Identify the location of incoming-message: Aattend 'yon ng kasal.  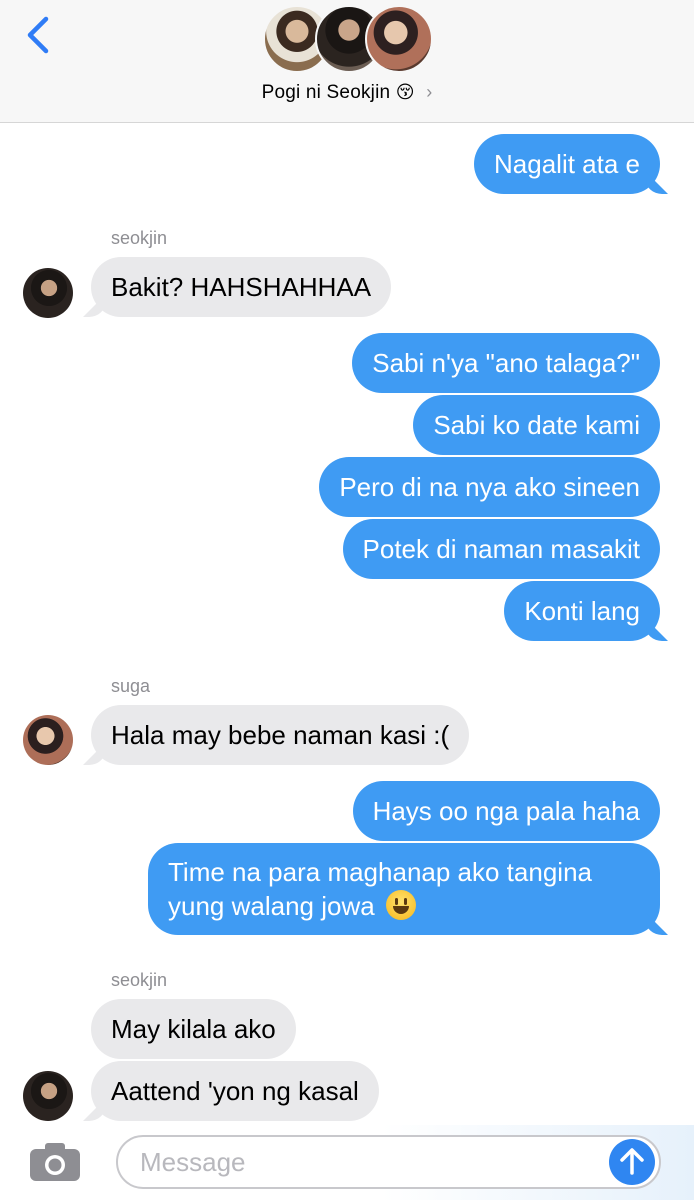
(235, 1091).